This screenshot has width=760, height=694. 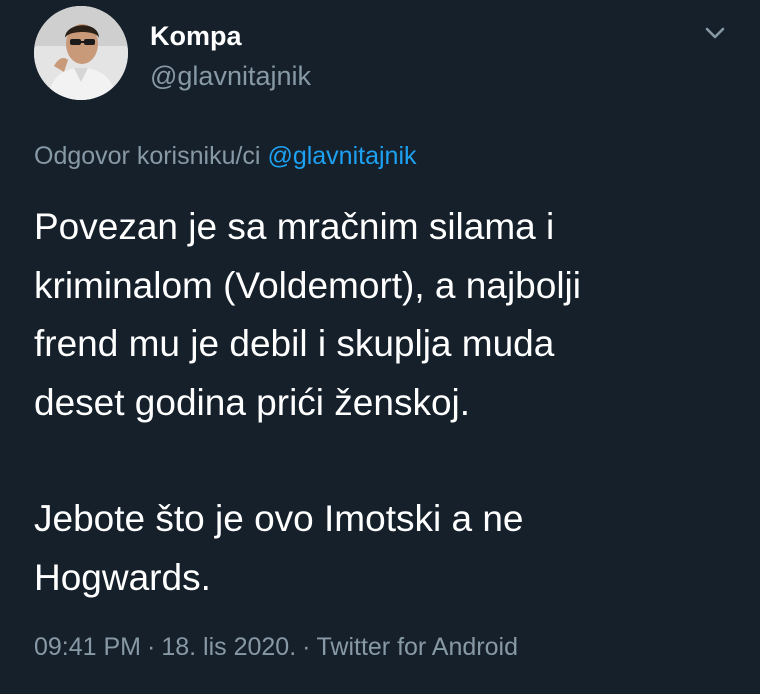 I want to click on reply-prefix: Odgovor korisniku/ci, so click(x=147, y=156).